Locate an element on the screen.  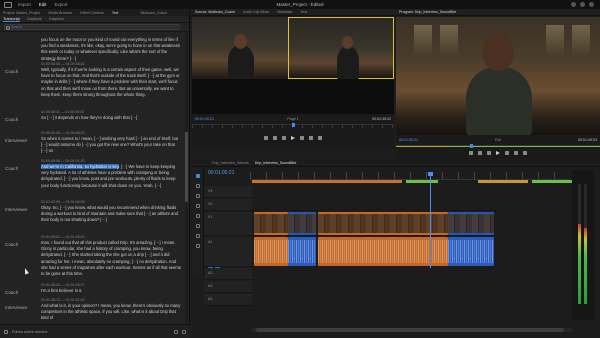
overwrite-icon is located at coordinates (320, 138).